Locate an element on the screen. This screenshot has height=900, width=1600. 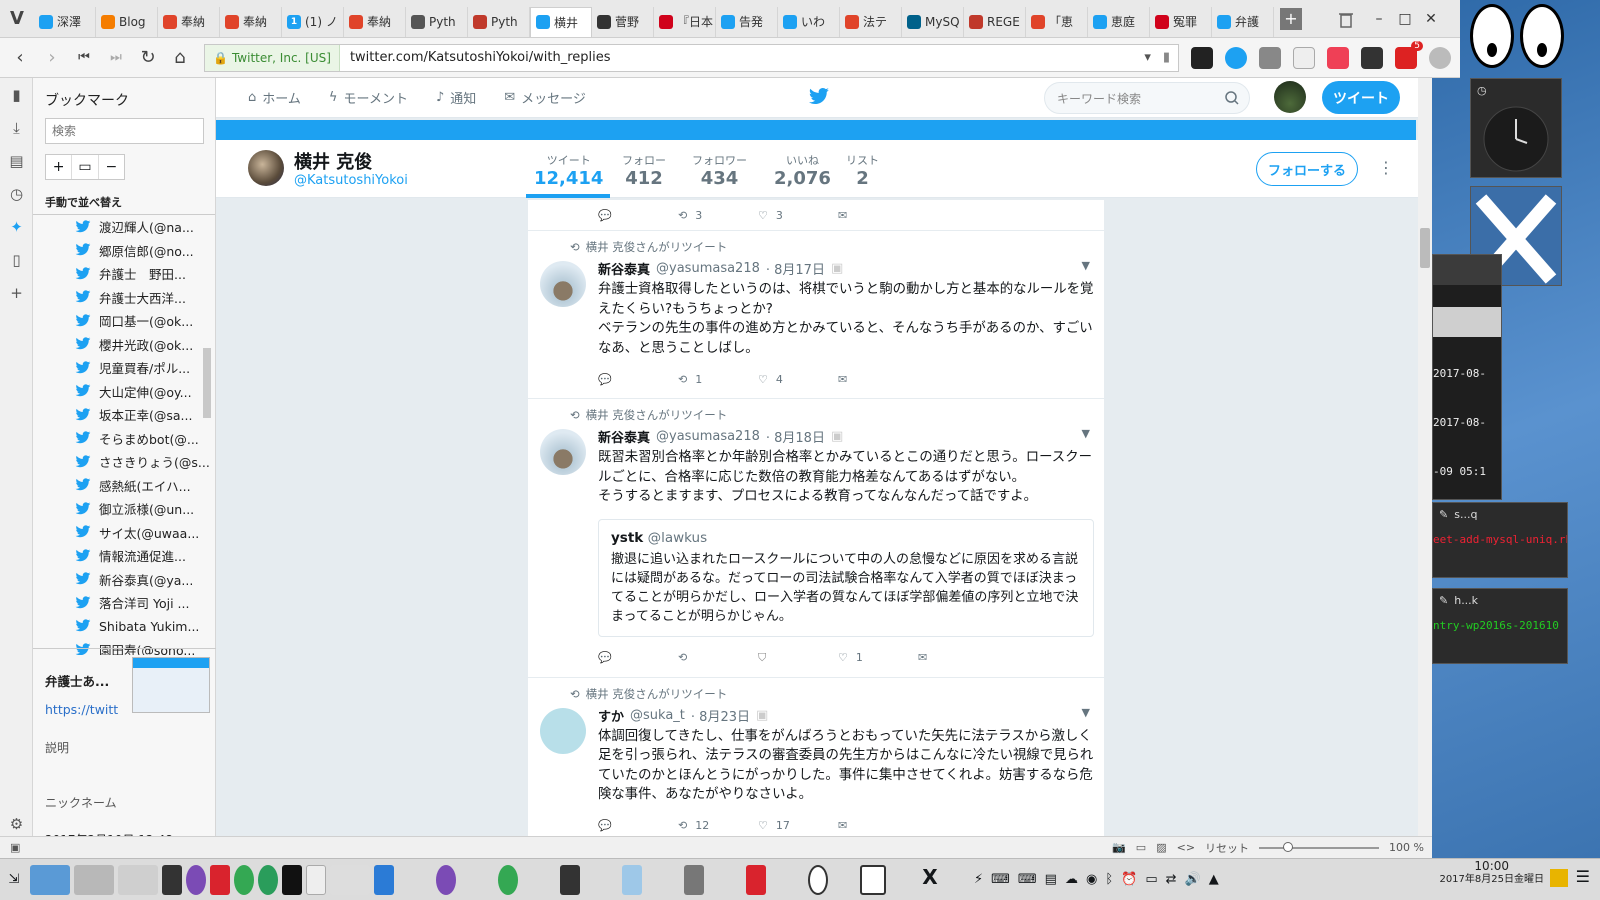
tweet-date: · 8月17日 is located at coordinates (795, 268).